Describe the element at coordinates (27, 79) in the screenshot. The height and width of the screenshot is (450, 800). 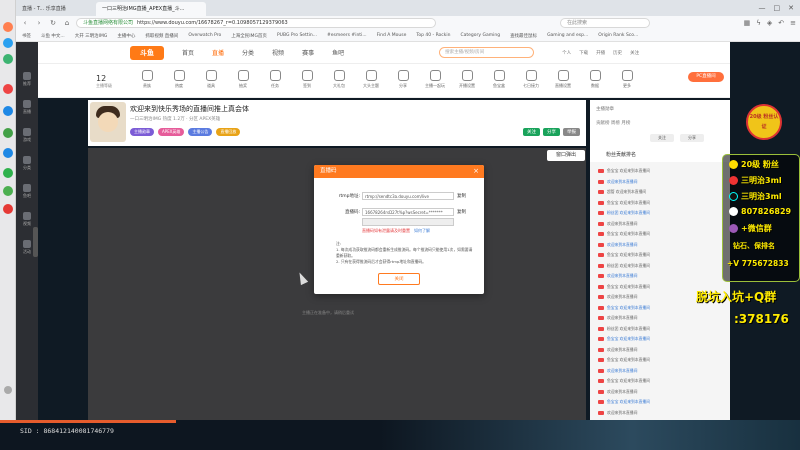
I see `sidebar-item: 推荐` at that location.